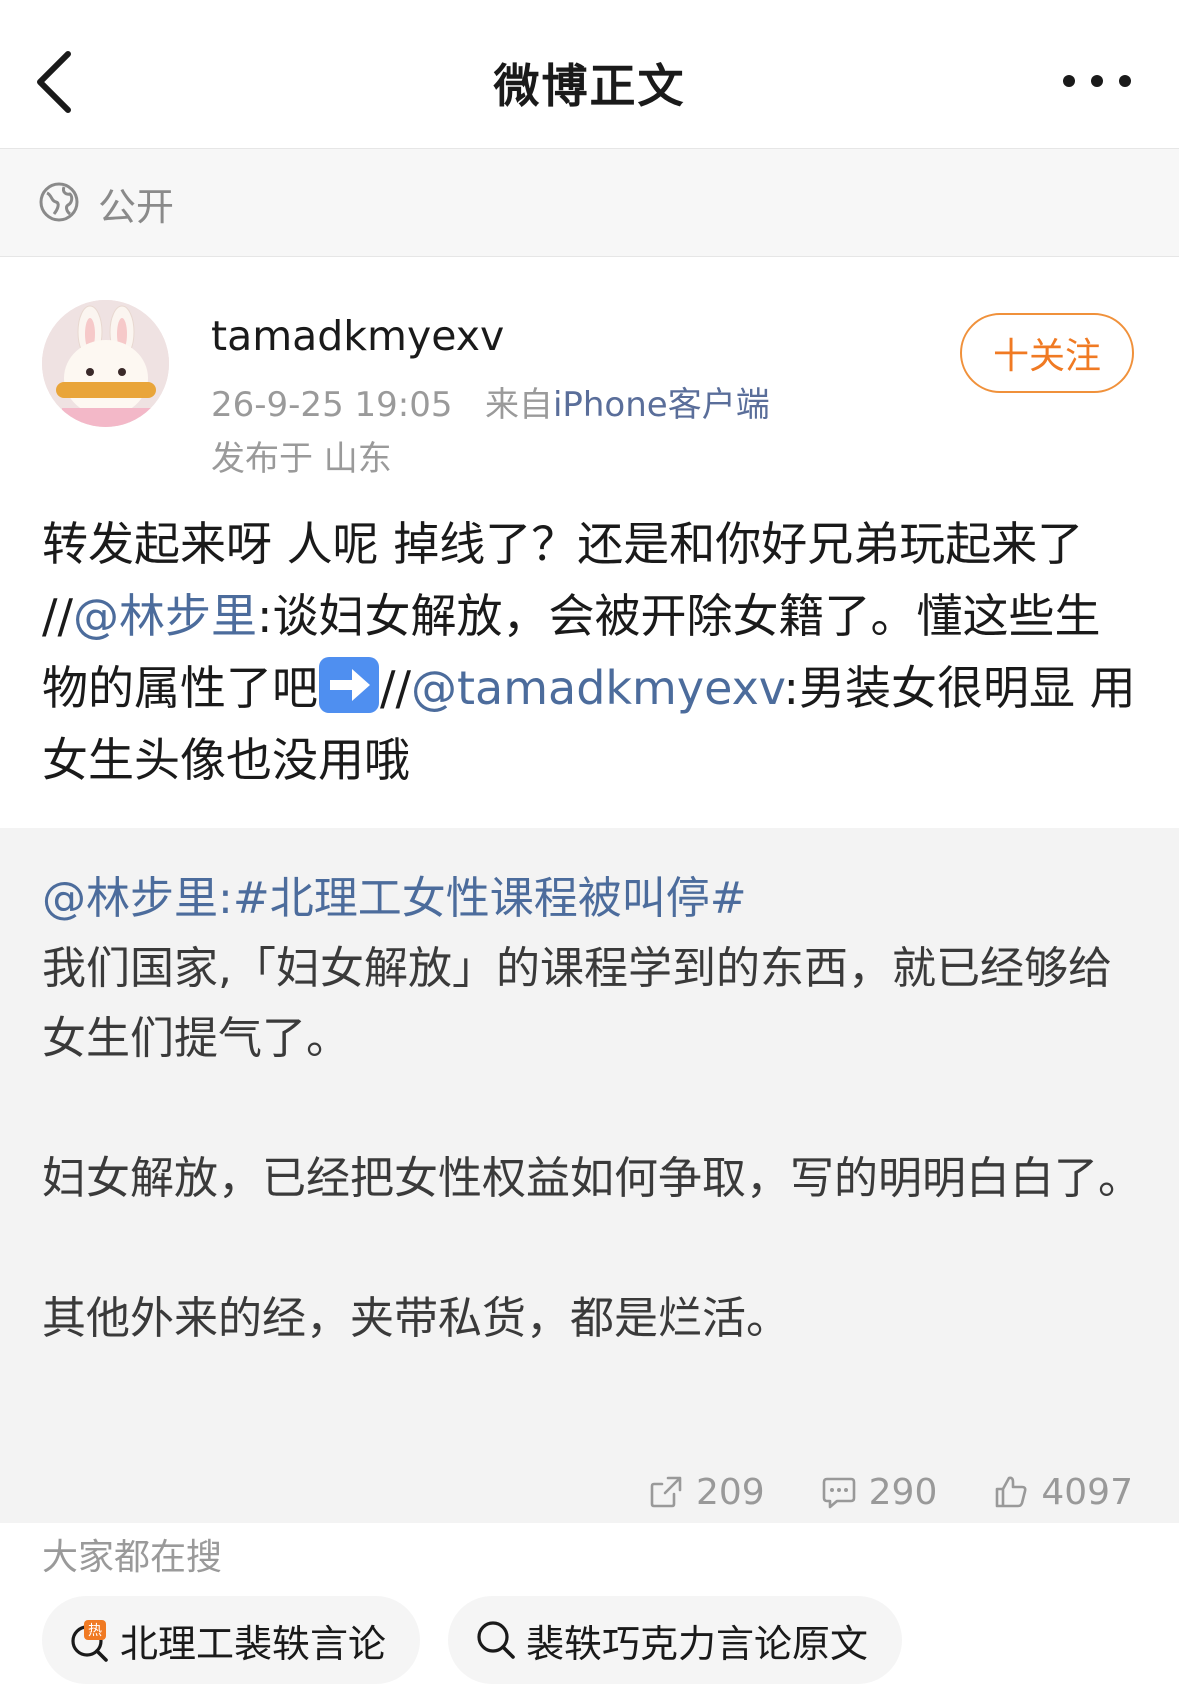  What do you see at coordinates (1011, 1492) in the screenshot?
I see `thumbs-up-icon` at bounding box center [1011, 1492].